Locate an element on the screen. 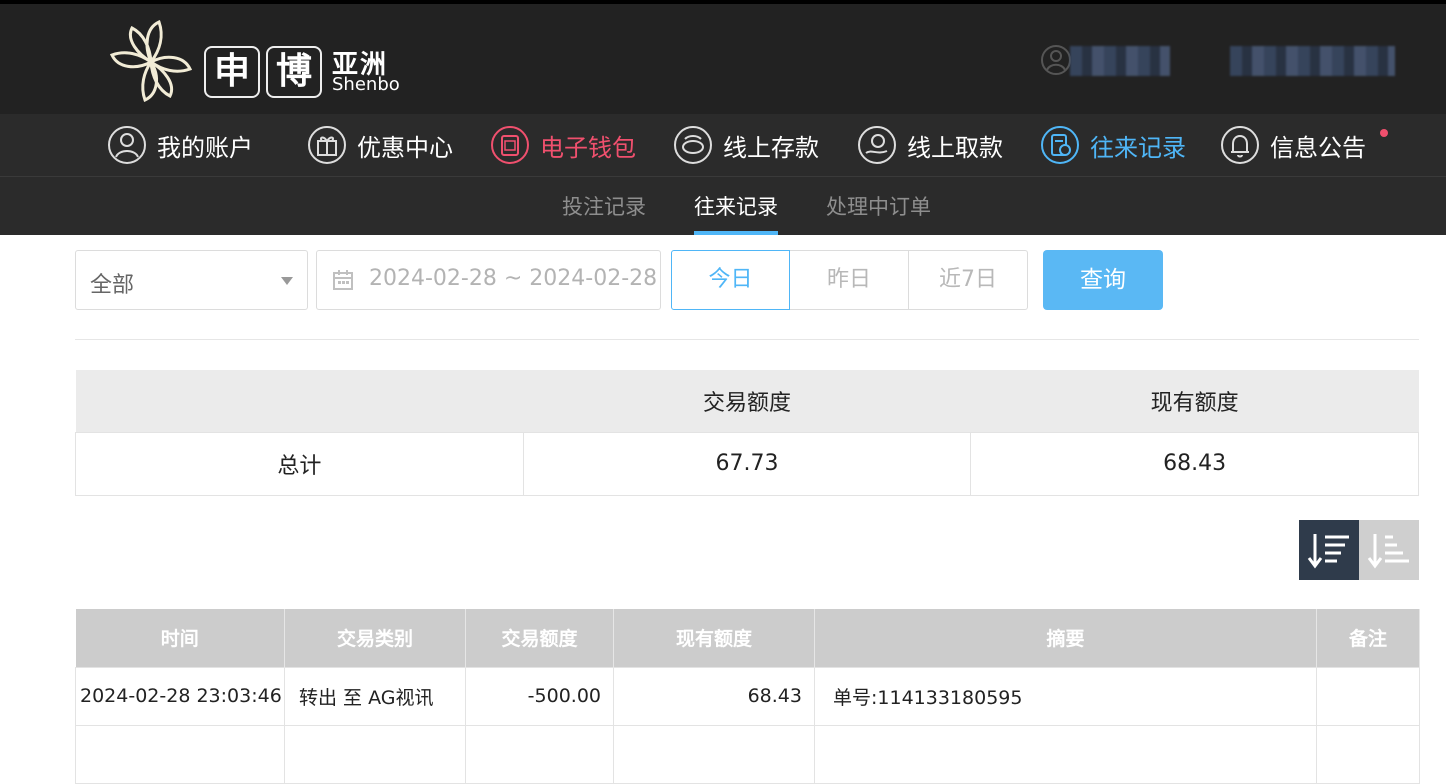  column-header: 交易类别 is located at coordinates (375, 638).